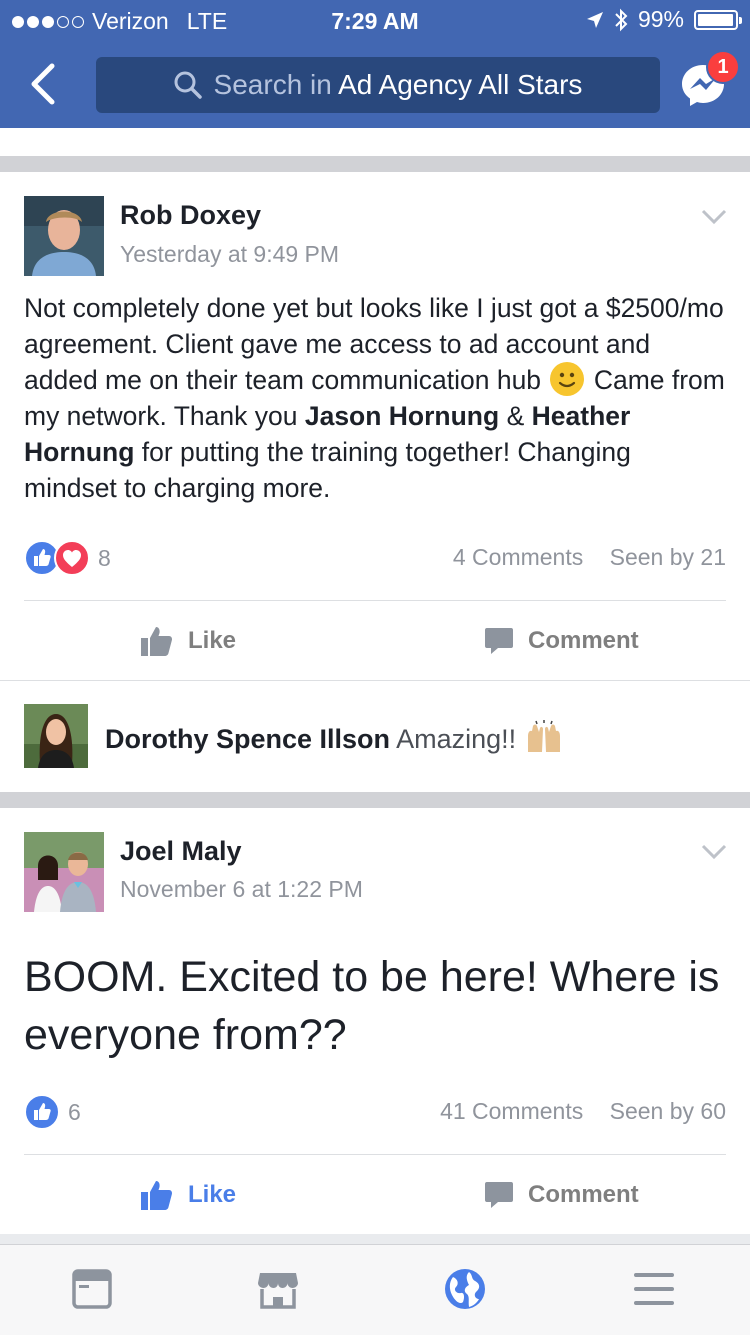  I want to click on post-text-part: &, so click(515, 416).